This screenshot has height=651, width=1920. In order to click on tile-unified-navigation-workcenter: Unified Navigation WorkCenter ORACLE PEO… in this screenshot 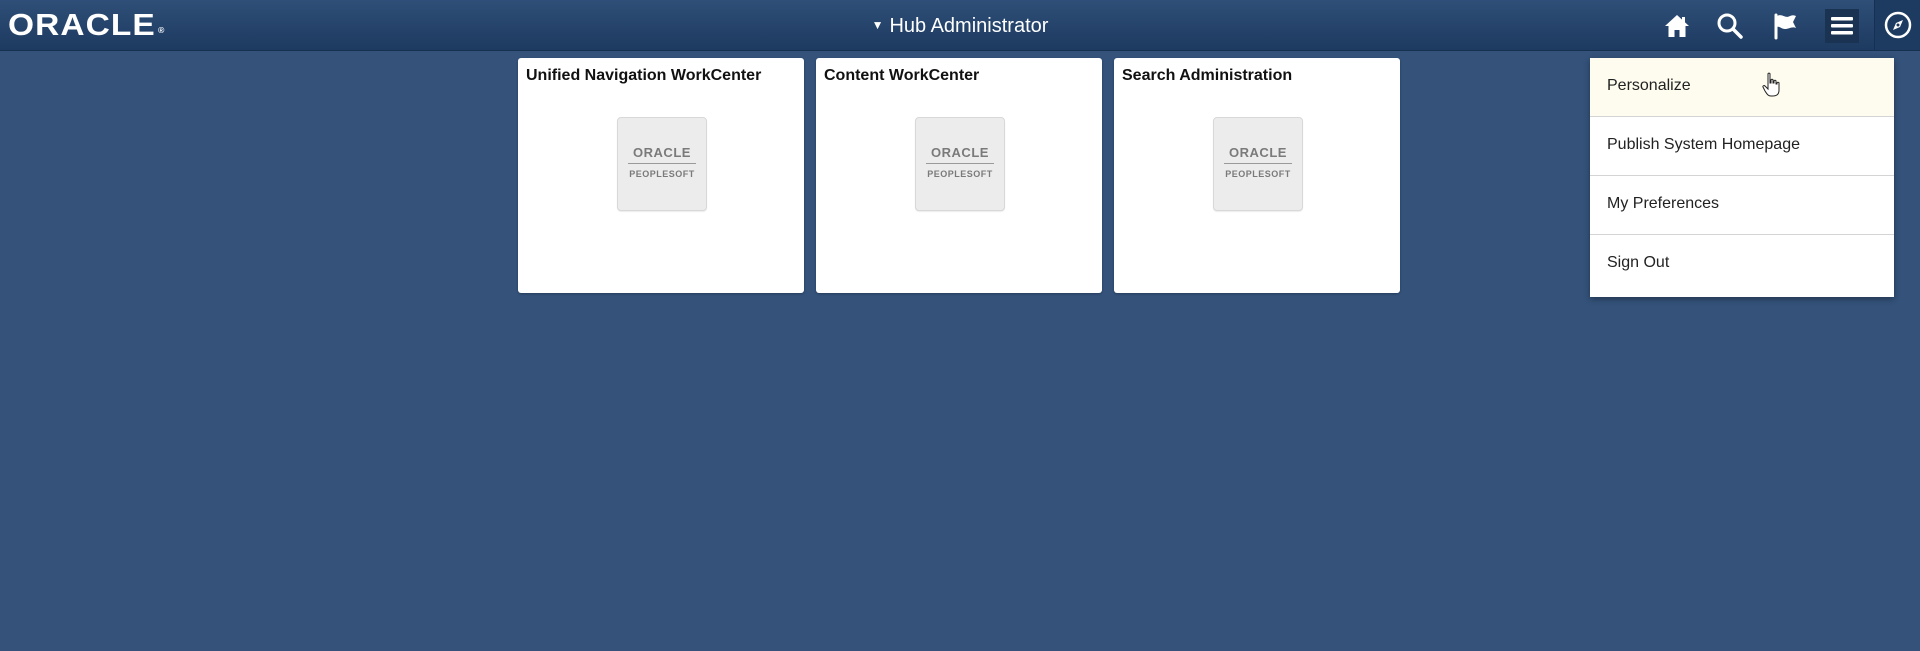, I will do `click(661, 175)`.